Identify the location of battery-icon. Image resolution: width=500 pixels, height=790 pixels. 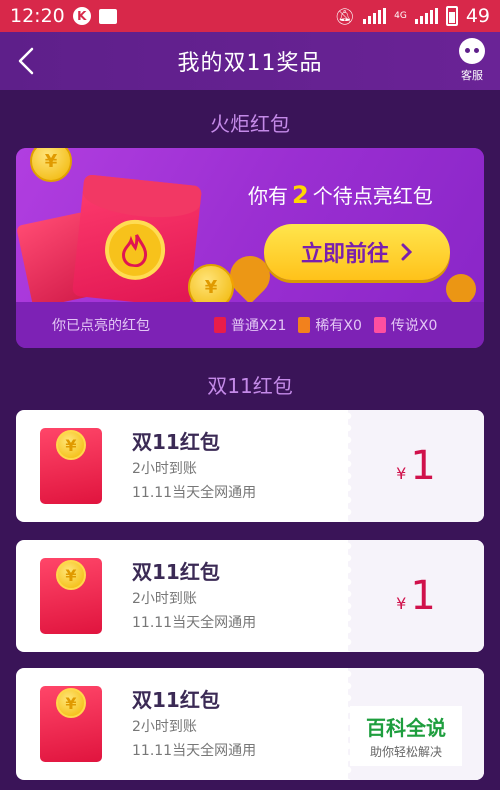
(451, 16).